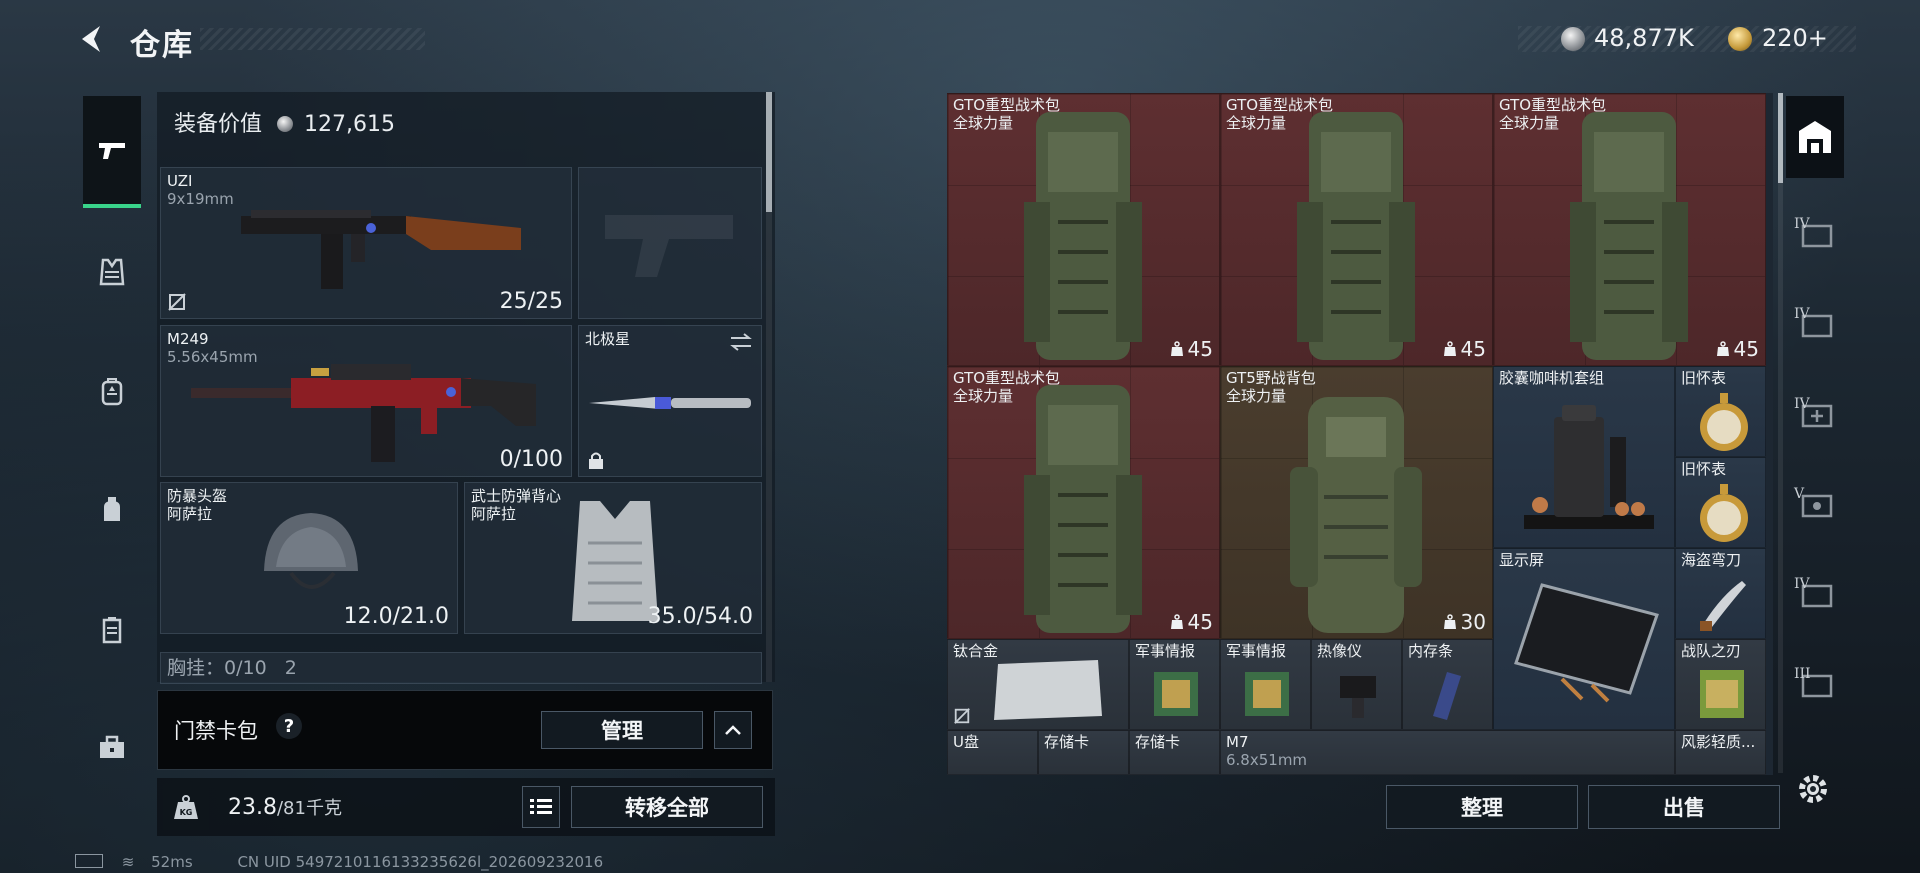 The height and width of the screenshot is (873, 1920). Describe the element at coordinates (200, 199) in the screenshot. I see `weapon-caliber: 9x19mm` at that location.